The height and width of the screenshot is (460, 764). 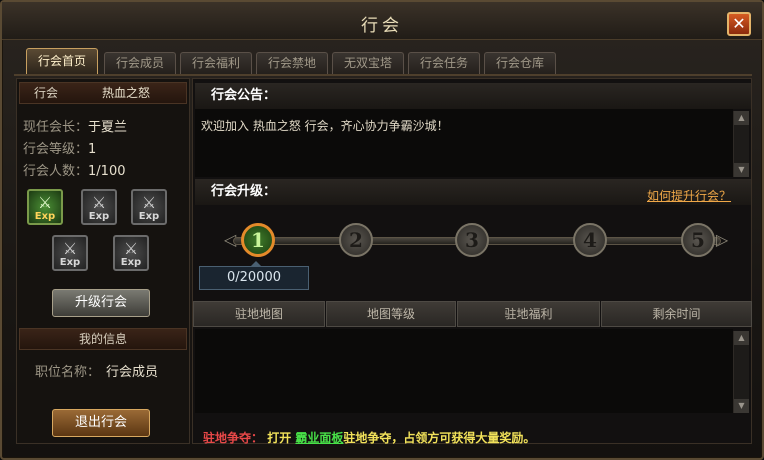 What do you see at coordinates (46, 93) in the screenshot?
I see `guild-key-label: 行会` at bounding box center [46, 93].